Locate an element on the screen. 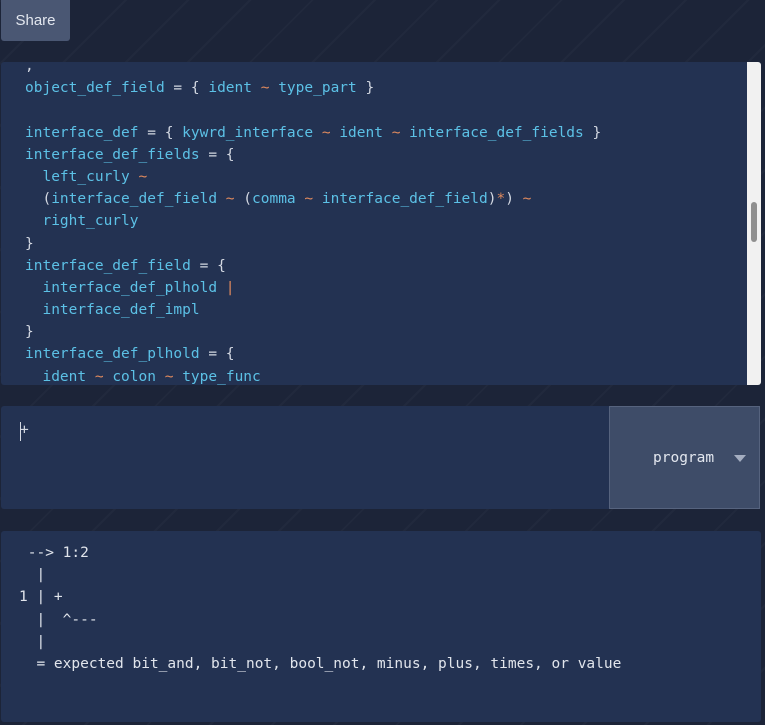 This screenshot has height=725, width=765. editor-scrollbar is located at coordinates (754, 223).